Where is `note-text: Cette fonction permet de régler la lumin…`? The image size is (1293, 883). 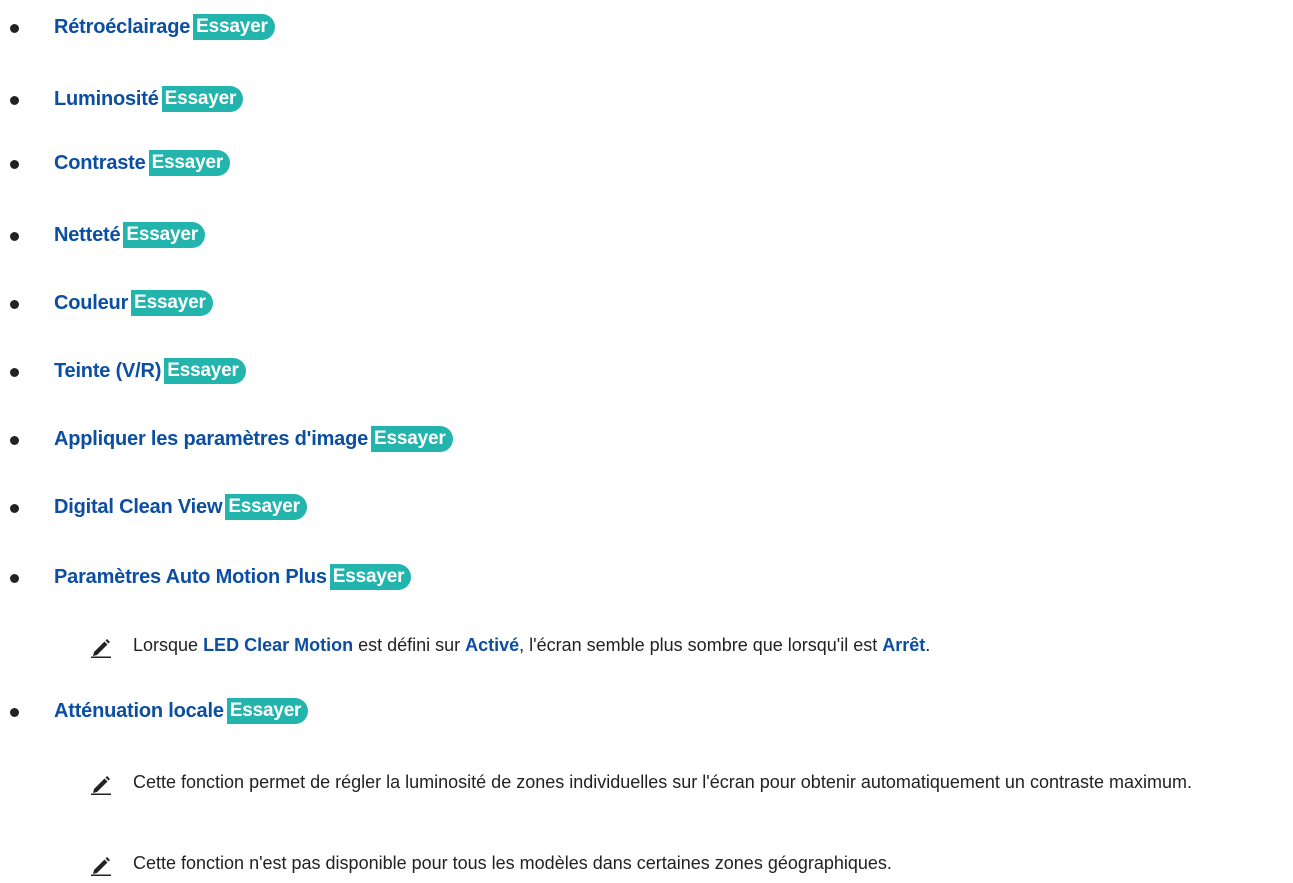 note-text: Cette fonction permet de régler la lumin… is located at coordinates (662, 782).